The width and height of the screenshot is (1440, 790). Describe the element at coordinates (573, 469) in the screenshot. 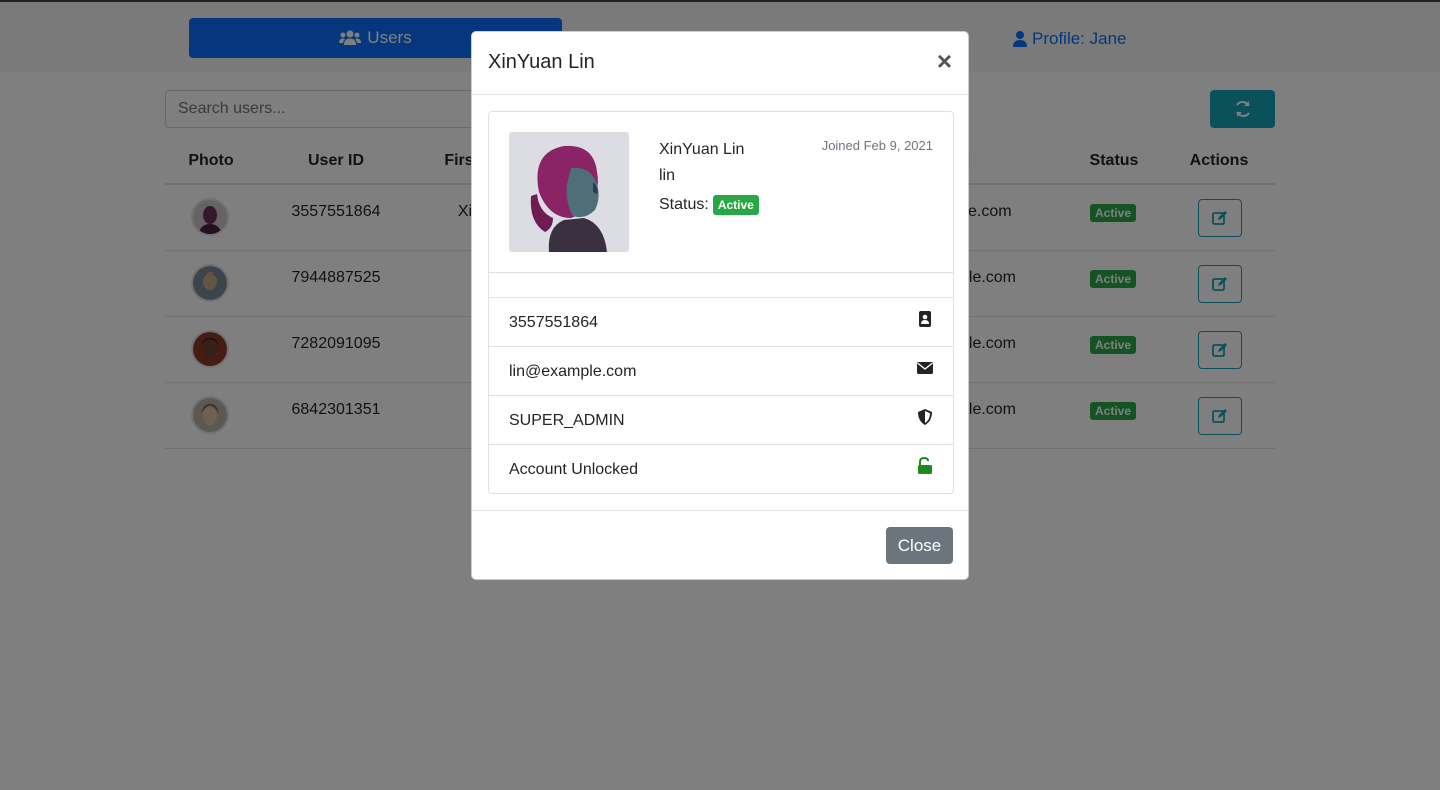

I see `lock-state-value: Account Unlocked` at that location.